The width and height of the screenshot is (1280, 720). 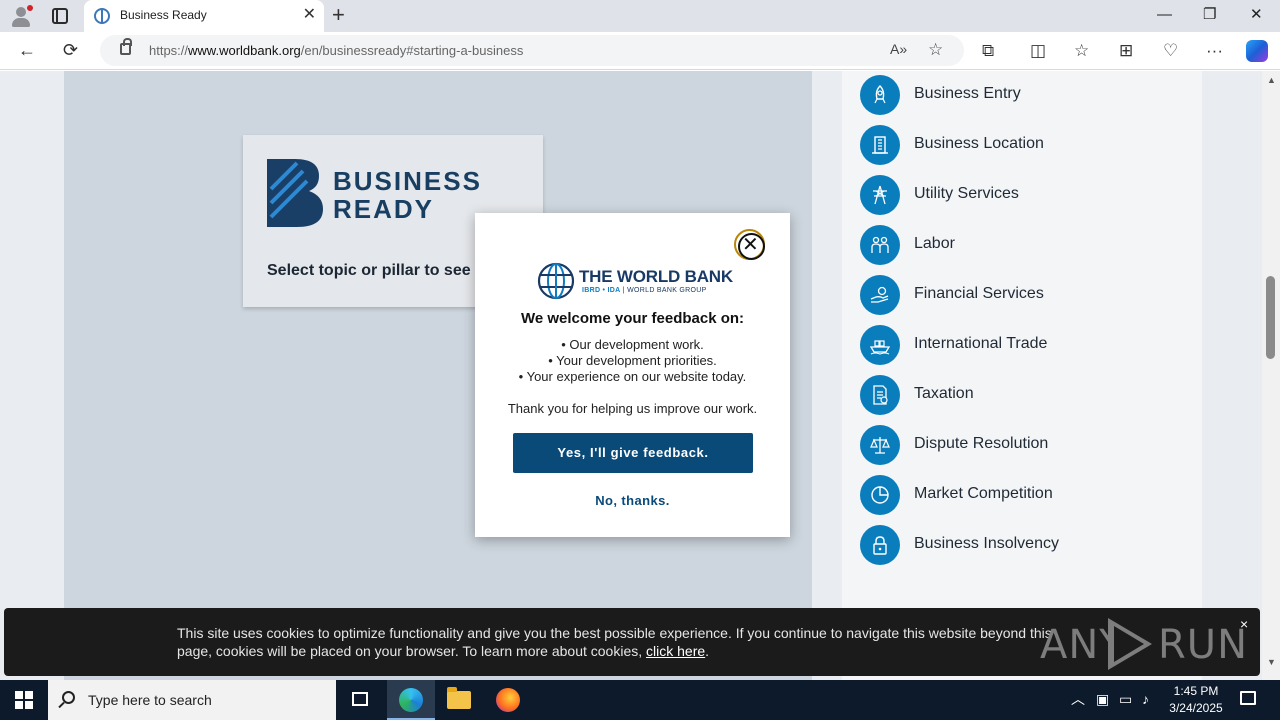 What do you see at coordinates (880, 345) in the screenshot?
I see `ship-icon` at bounding box center [880, 345].